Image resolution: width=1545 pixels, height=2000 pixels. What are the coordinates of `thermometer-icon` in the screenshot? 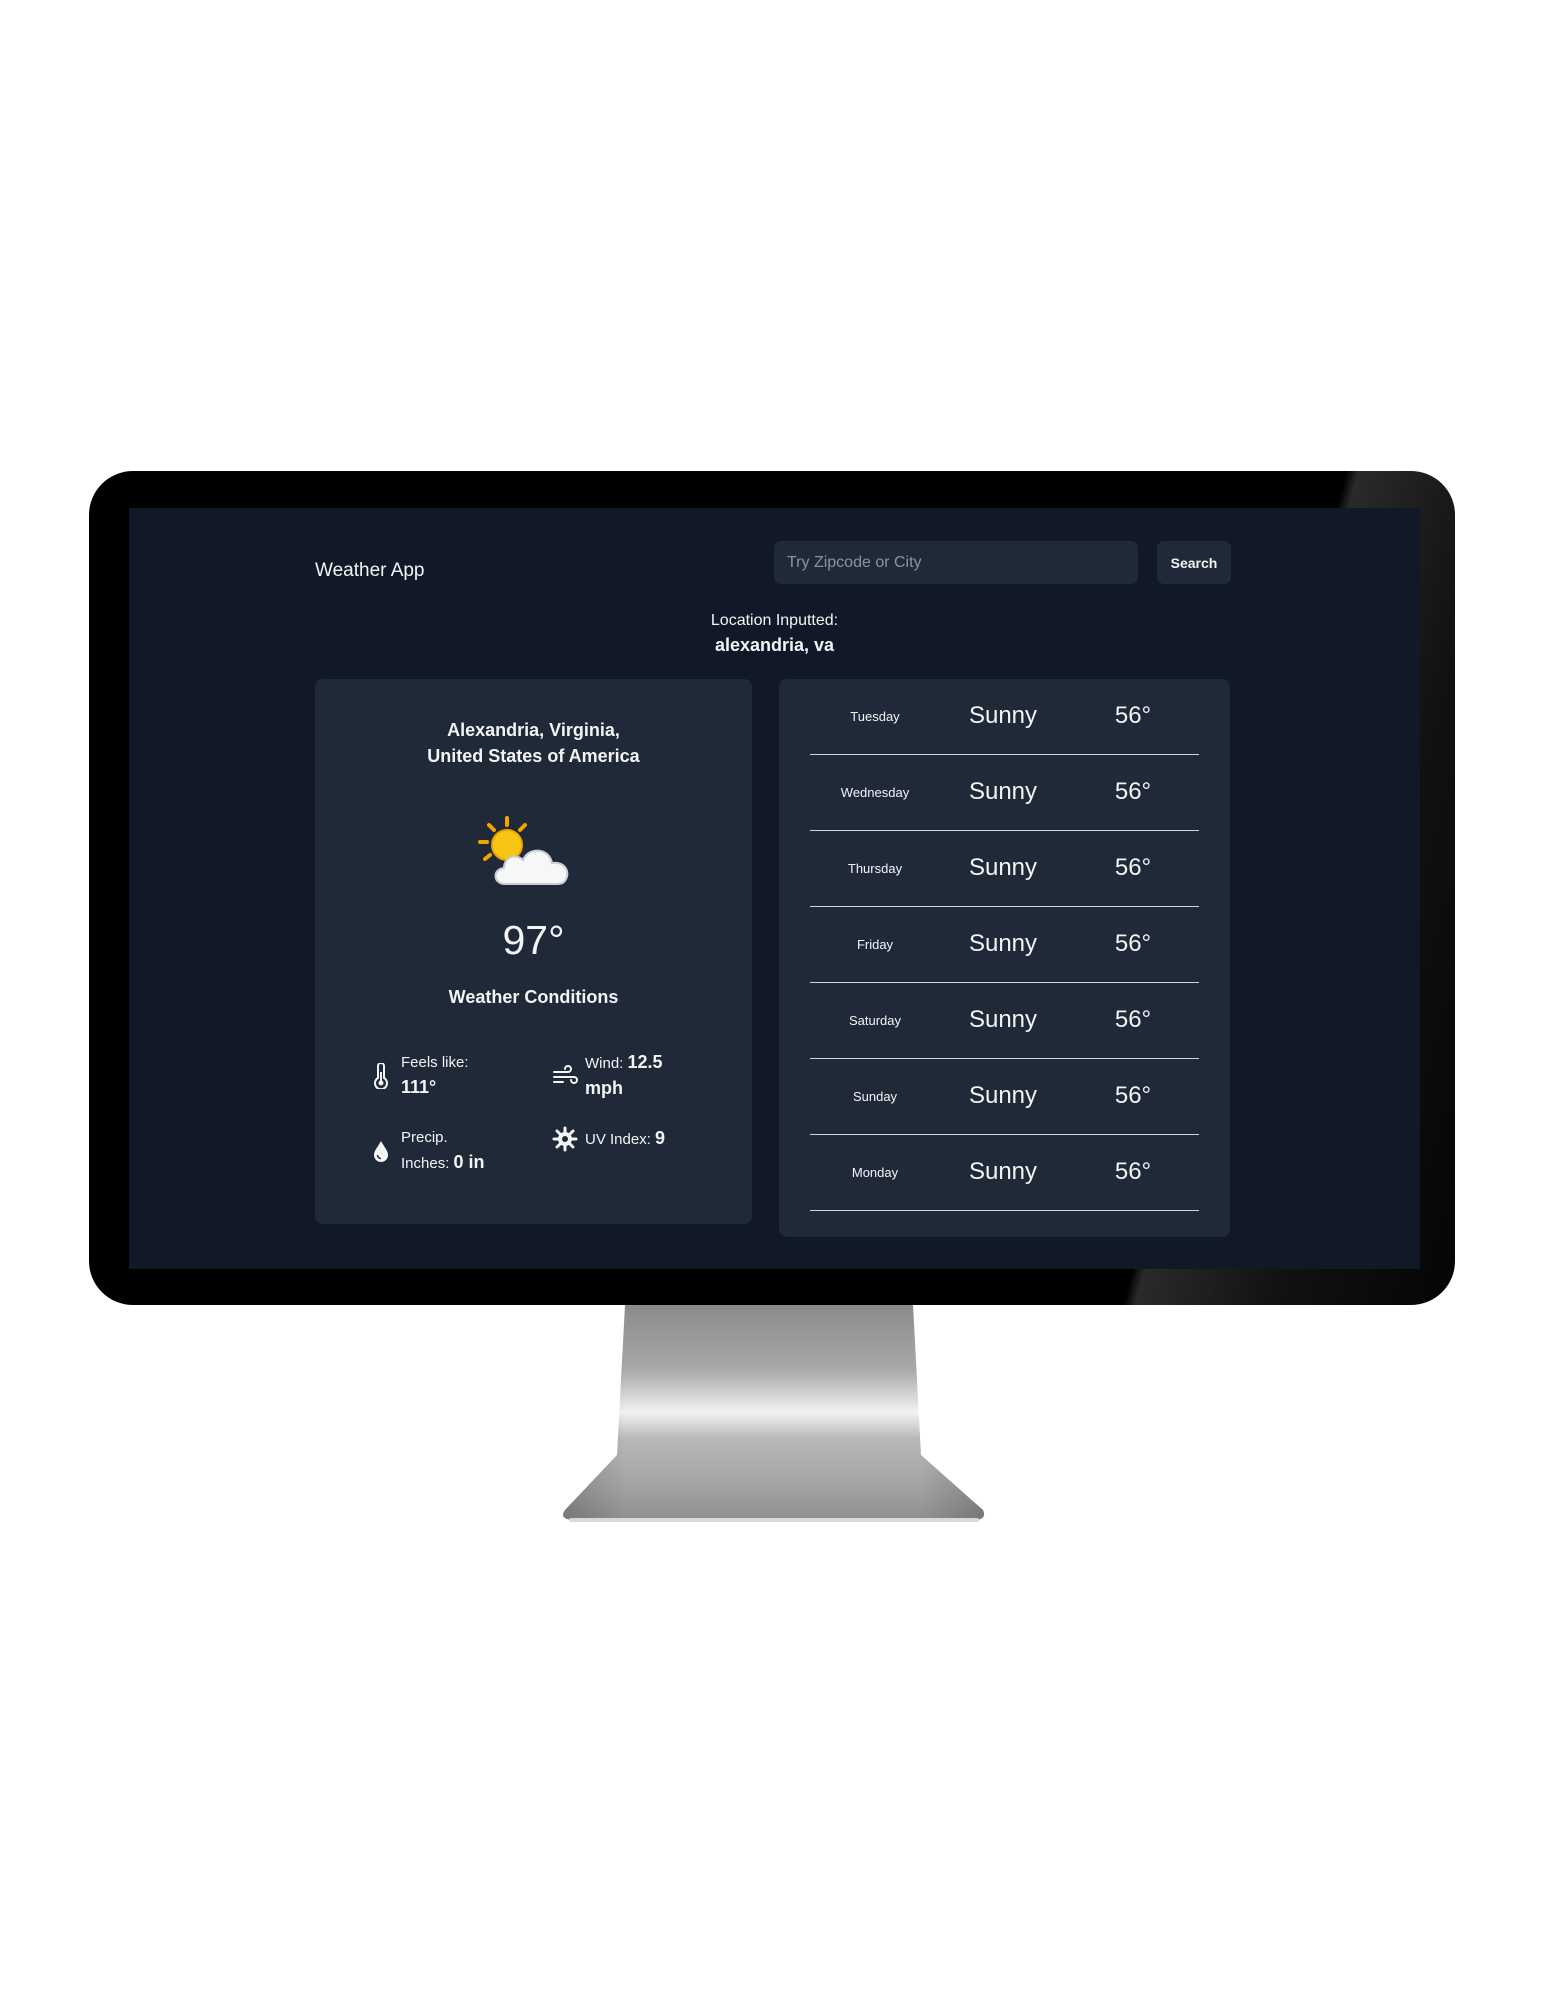 It's located at (381, 1076).